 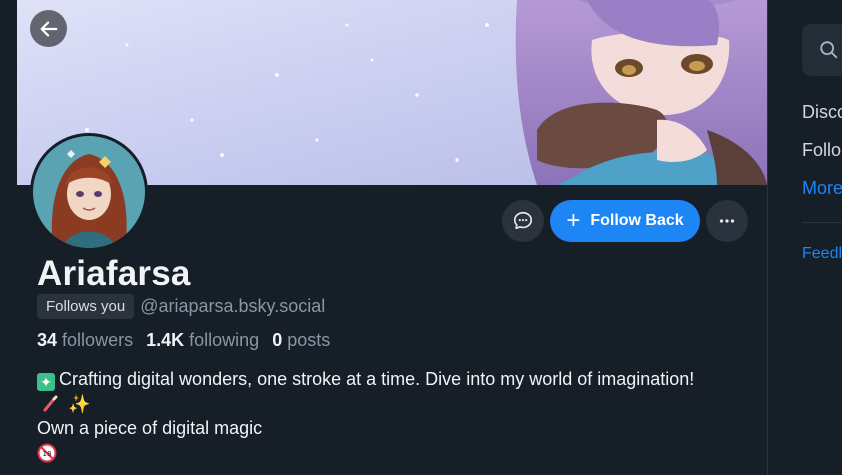 I want to click on followers-count: 34, so click(x=47, y=340).